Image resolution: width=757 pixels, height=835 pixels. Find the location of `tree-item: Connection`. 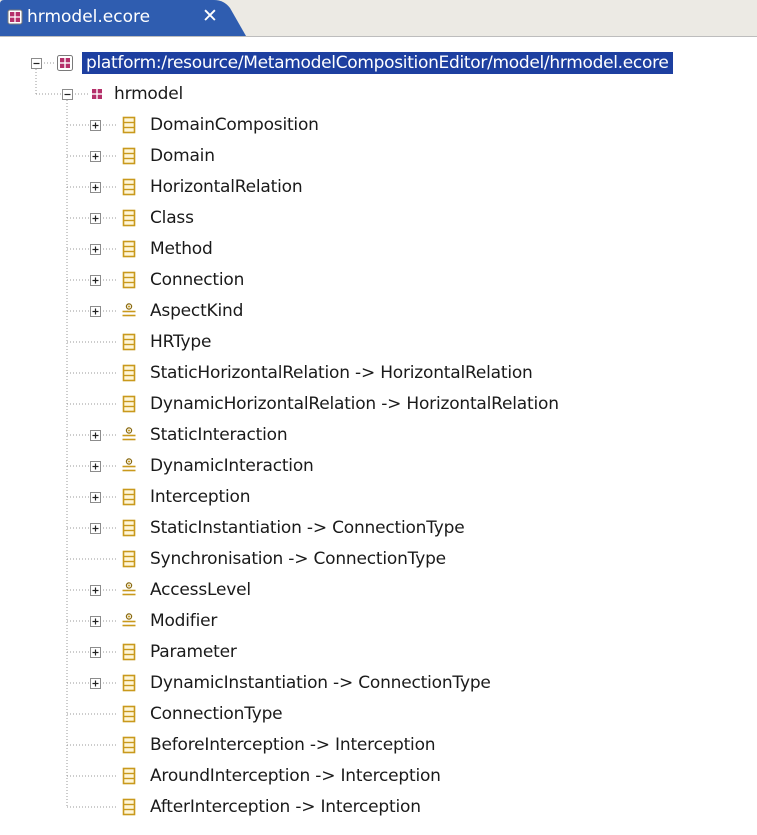

tree-item: Connection is located at coordinates (197, 280).